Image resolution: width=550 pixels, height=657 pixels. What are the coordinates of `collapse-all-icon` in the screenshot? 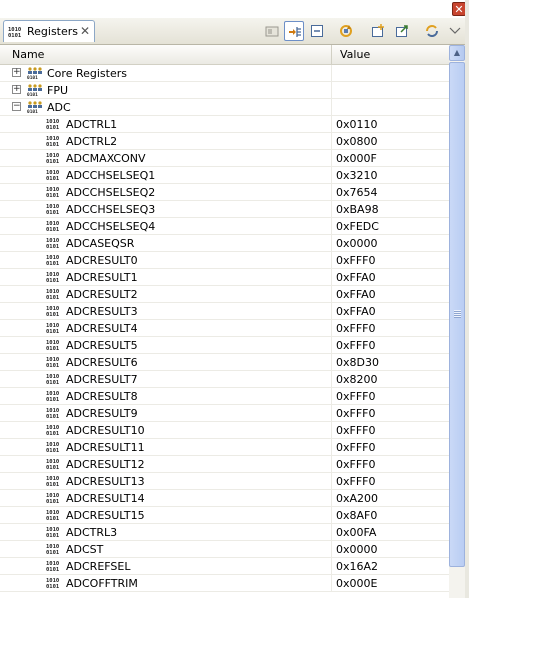 It's located at (295, 32).